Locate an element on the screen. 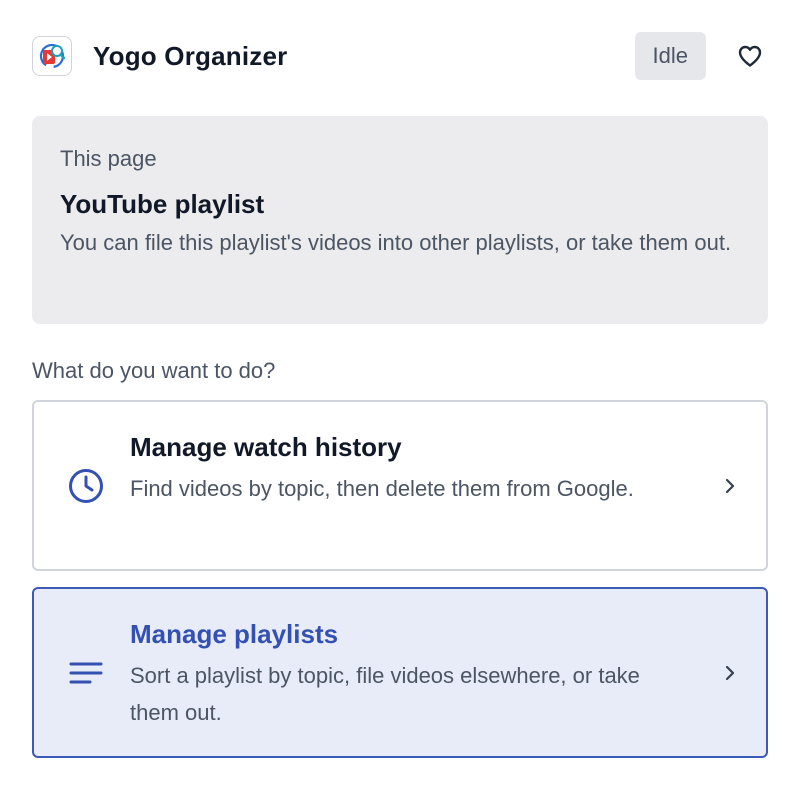 The height and width of the screenshot is (788, 800). clock-icon is located at coordinates (86, 486).